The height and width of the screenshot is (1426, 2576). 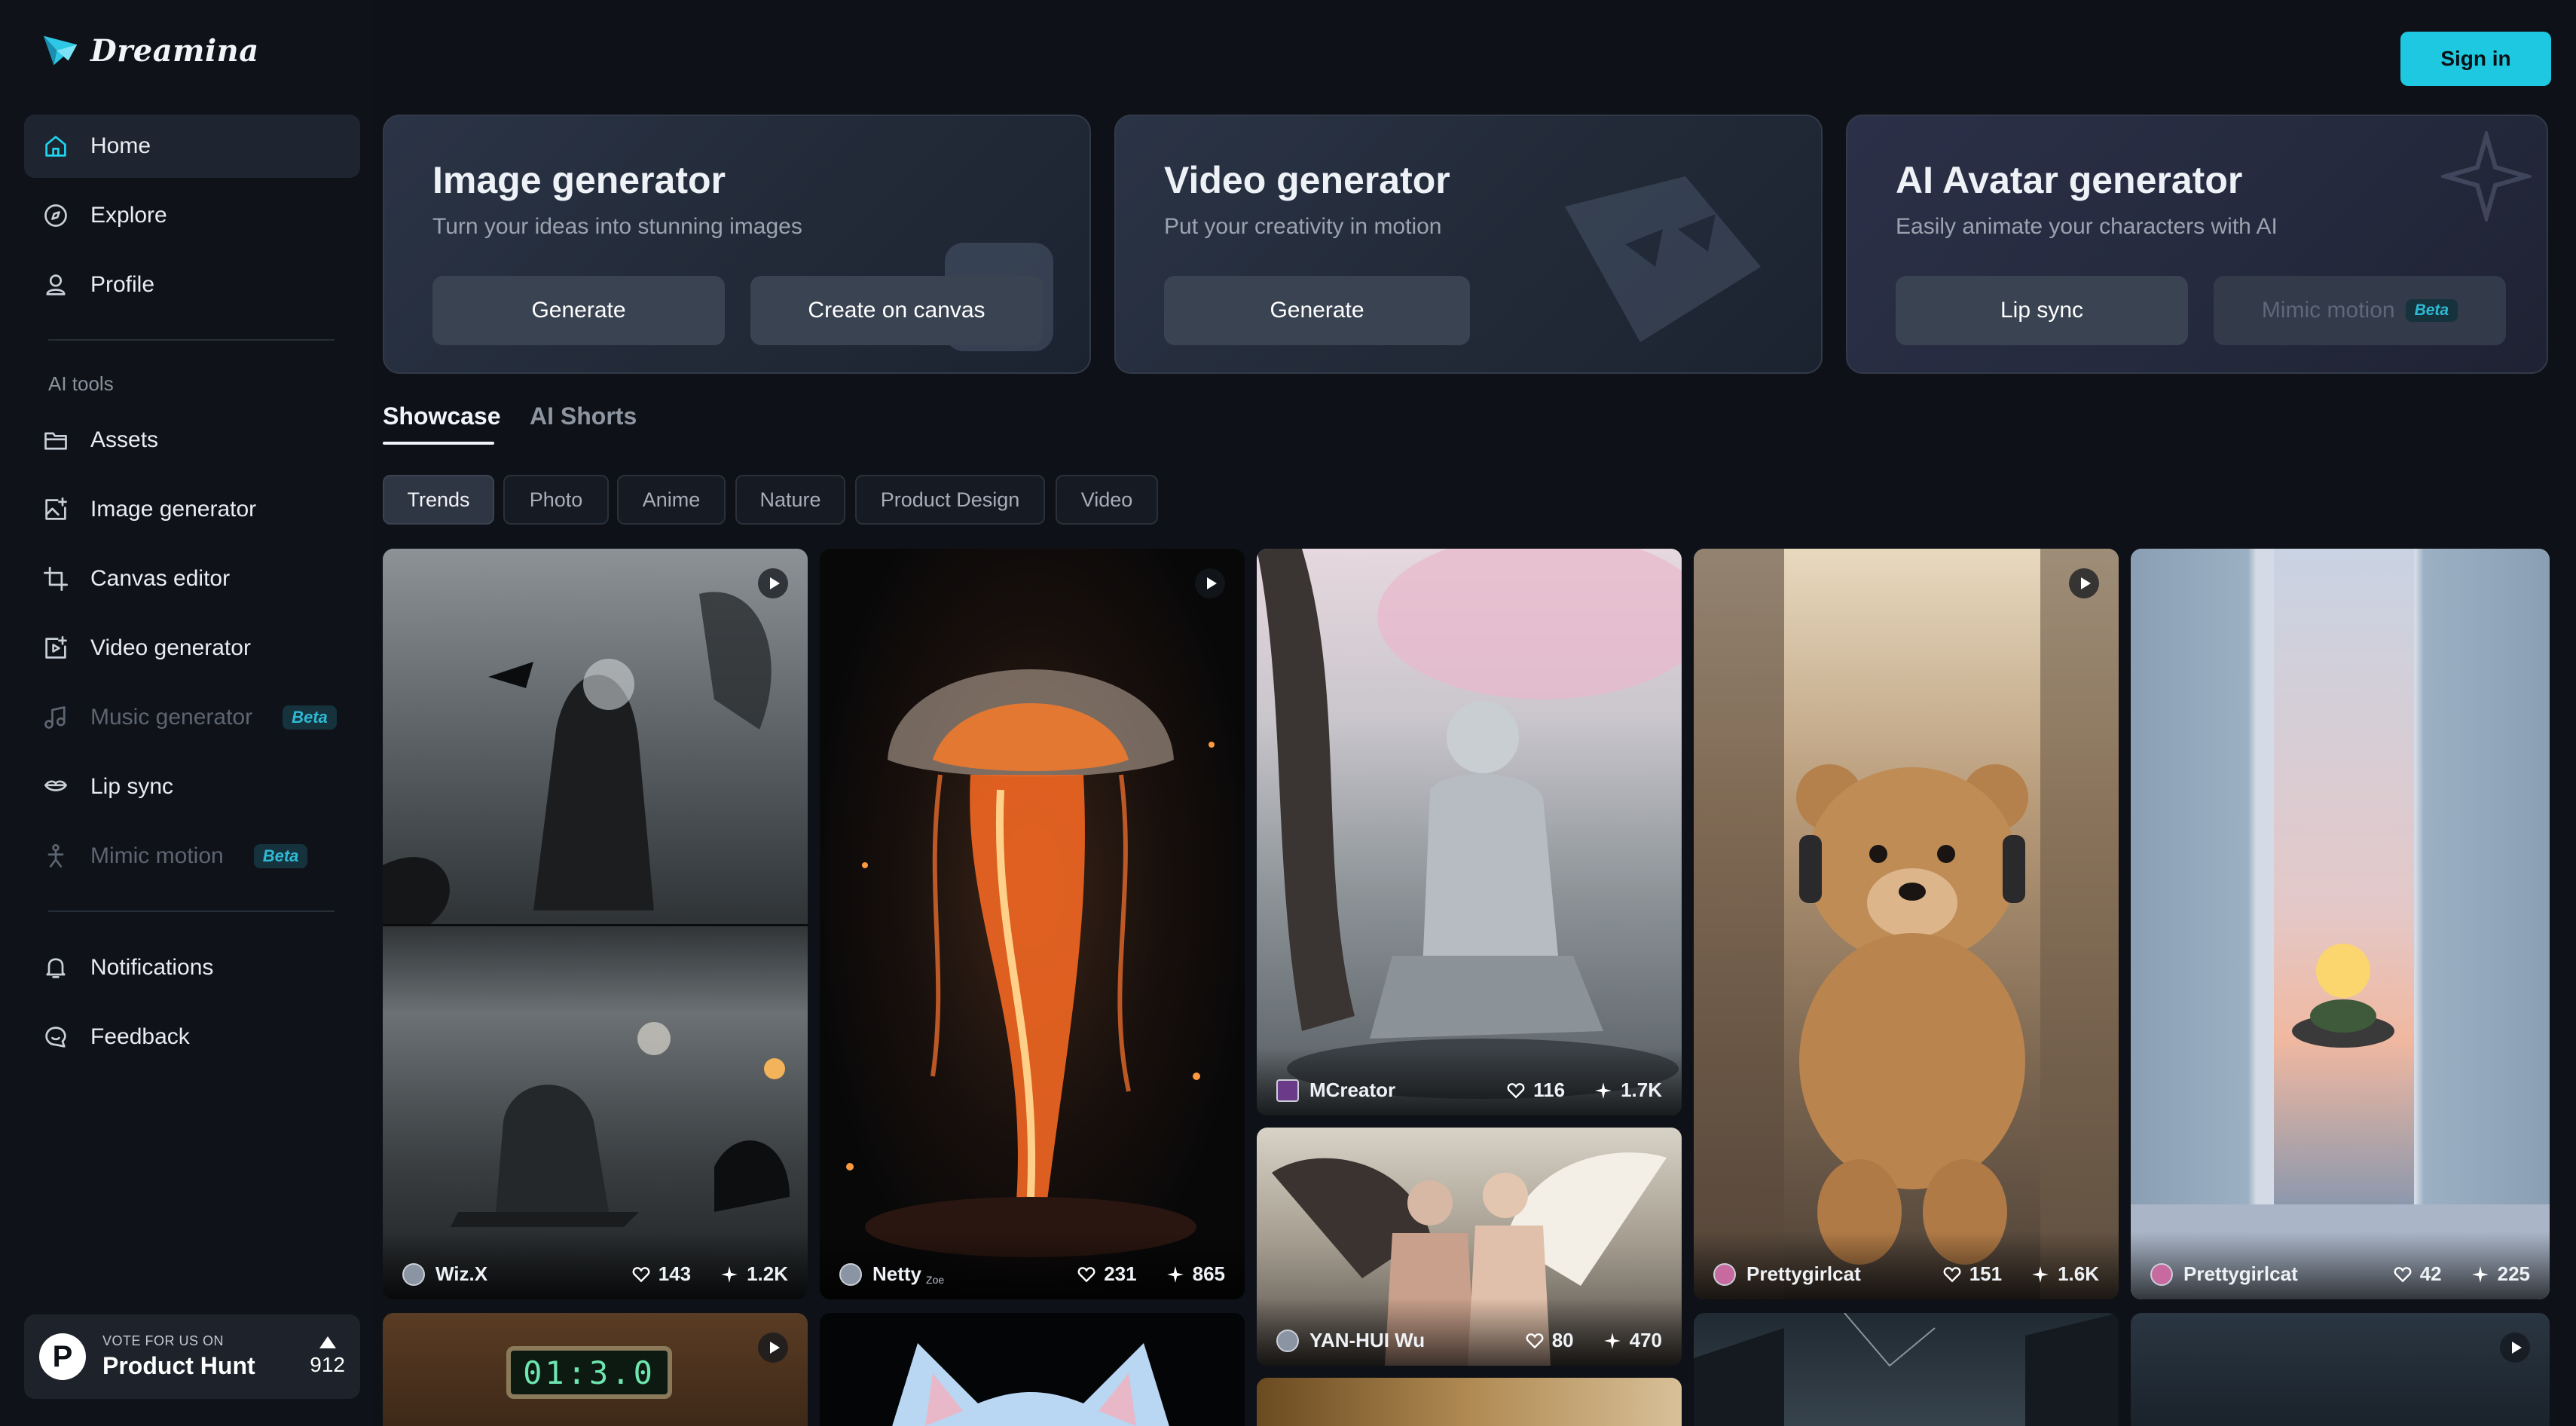 I want to click on chip-nature: Nature, so click(x=790, y=500).